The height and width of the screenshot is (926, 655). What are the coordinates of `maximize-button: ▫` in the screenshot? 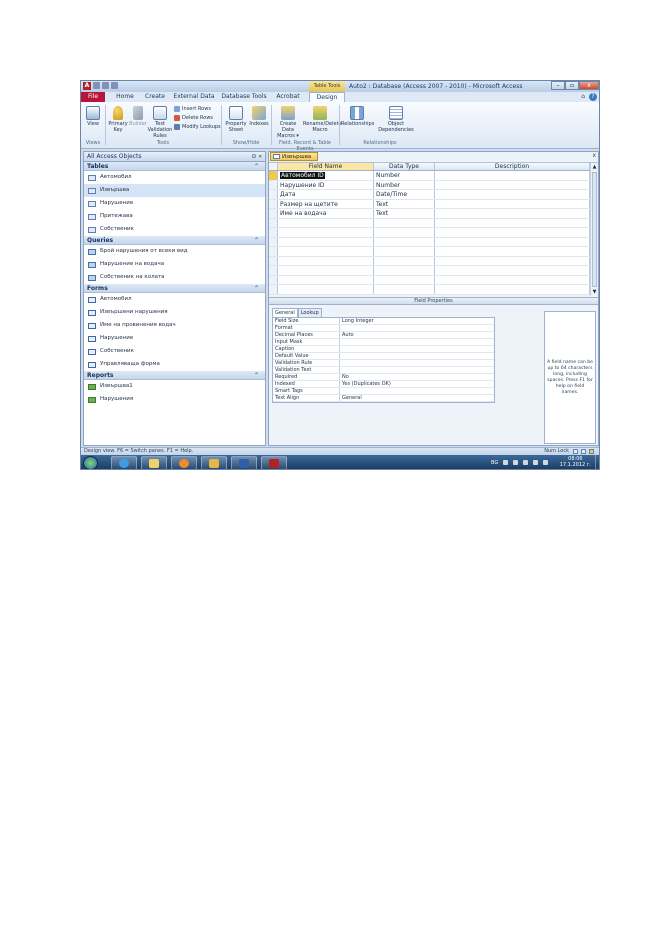 It's located at (572, 85).